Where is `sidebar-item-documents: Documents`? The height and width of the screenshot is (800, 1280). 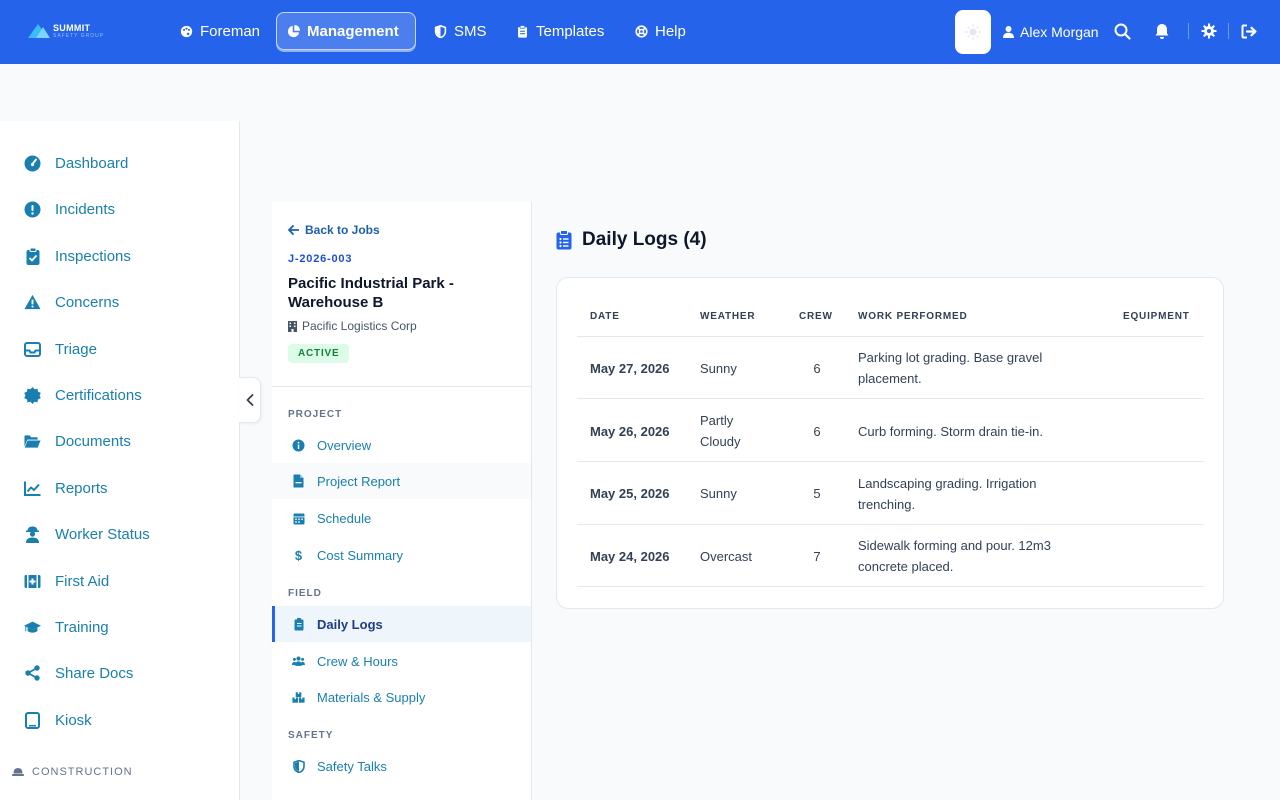 sidebar-item-documents: Documents is located at coordinates (77, 441).